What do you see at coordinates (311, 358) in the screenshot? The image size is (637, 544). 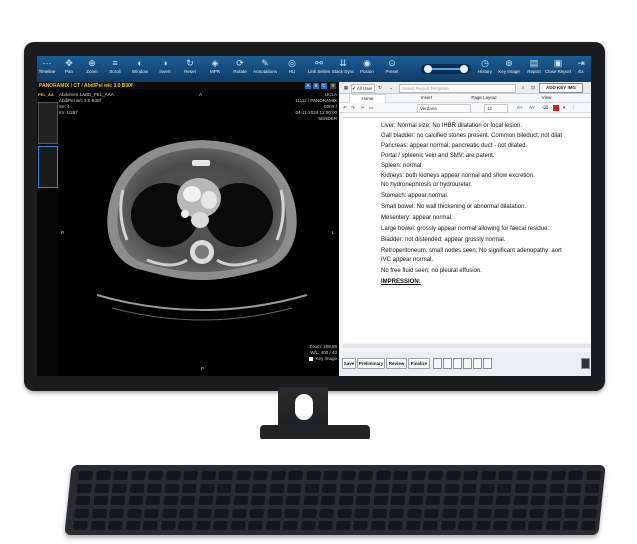 I see `key-image-checkbox` at bounding box center [311, 358].